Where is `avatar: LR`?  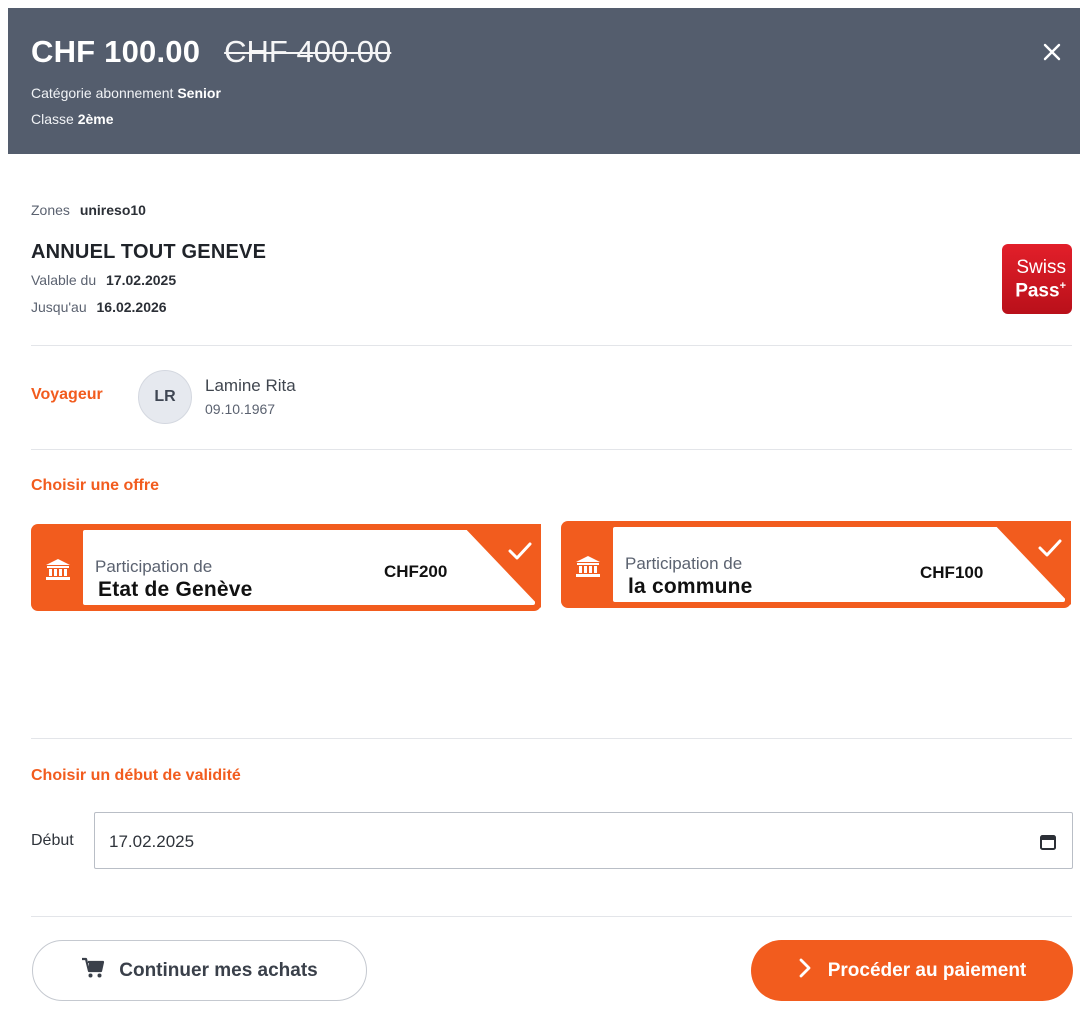
avatar: LR is located at coordinates (165, 397).